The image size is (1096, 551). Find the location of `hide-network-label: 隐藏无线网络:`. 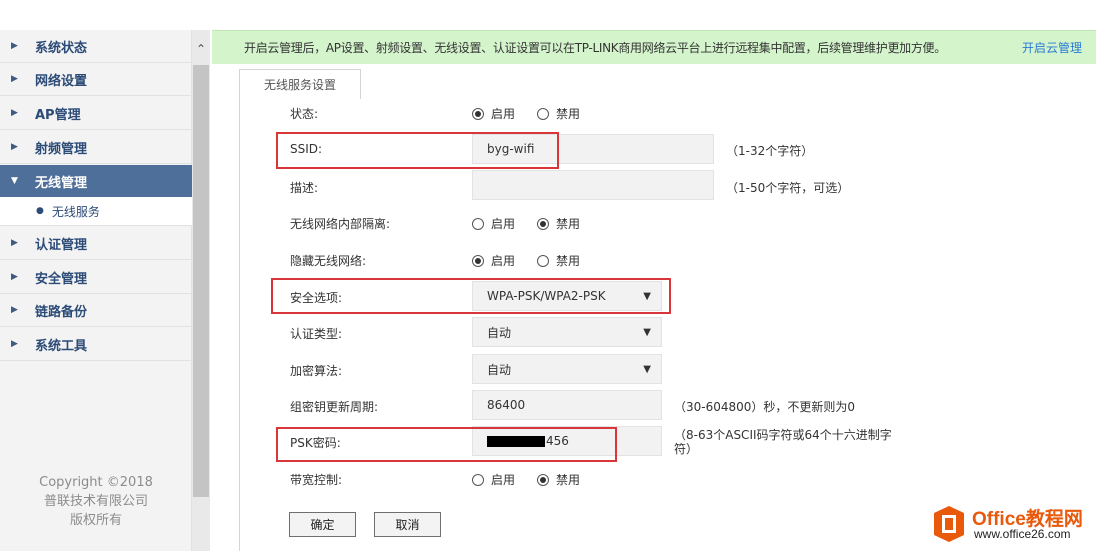

hide-network-label: 隐藏无线网络: is located at coordinates (328, 261).